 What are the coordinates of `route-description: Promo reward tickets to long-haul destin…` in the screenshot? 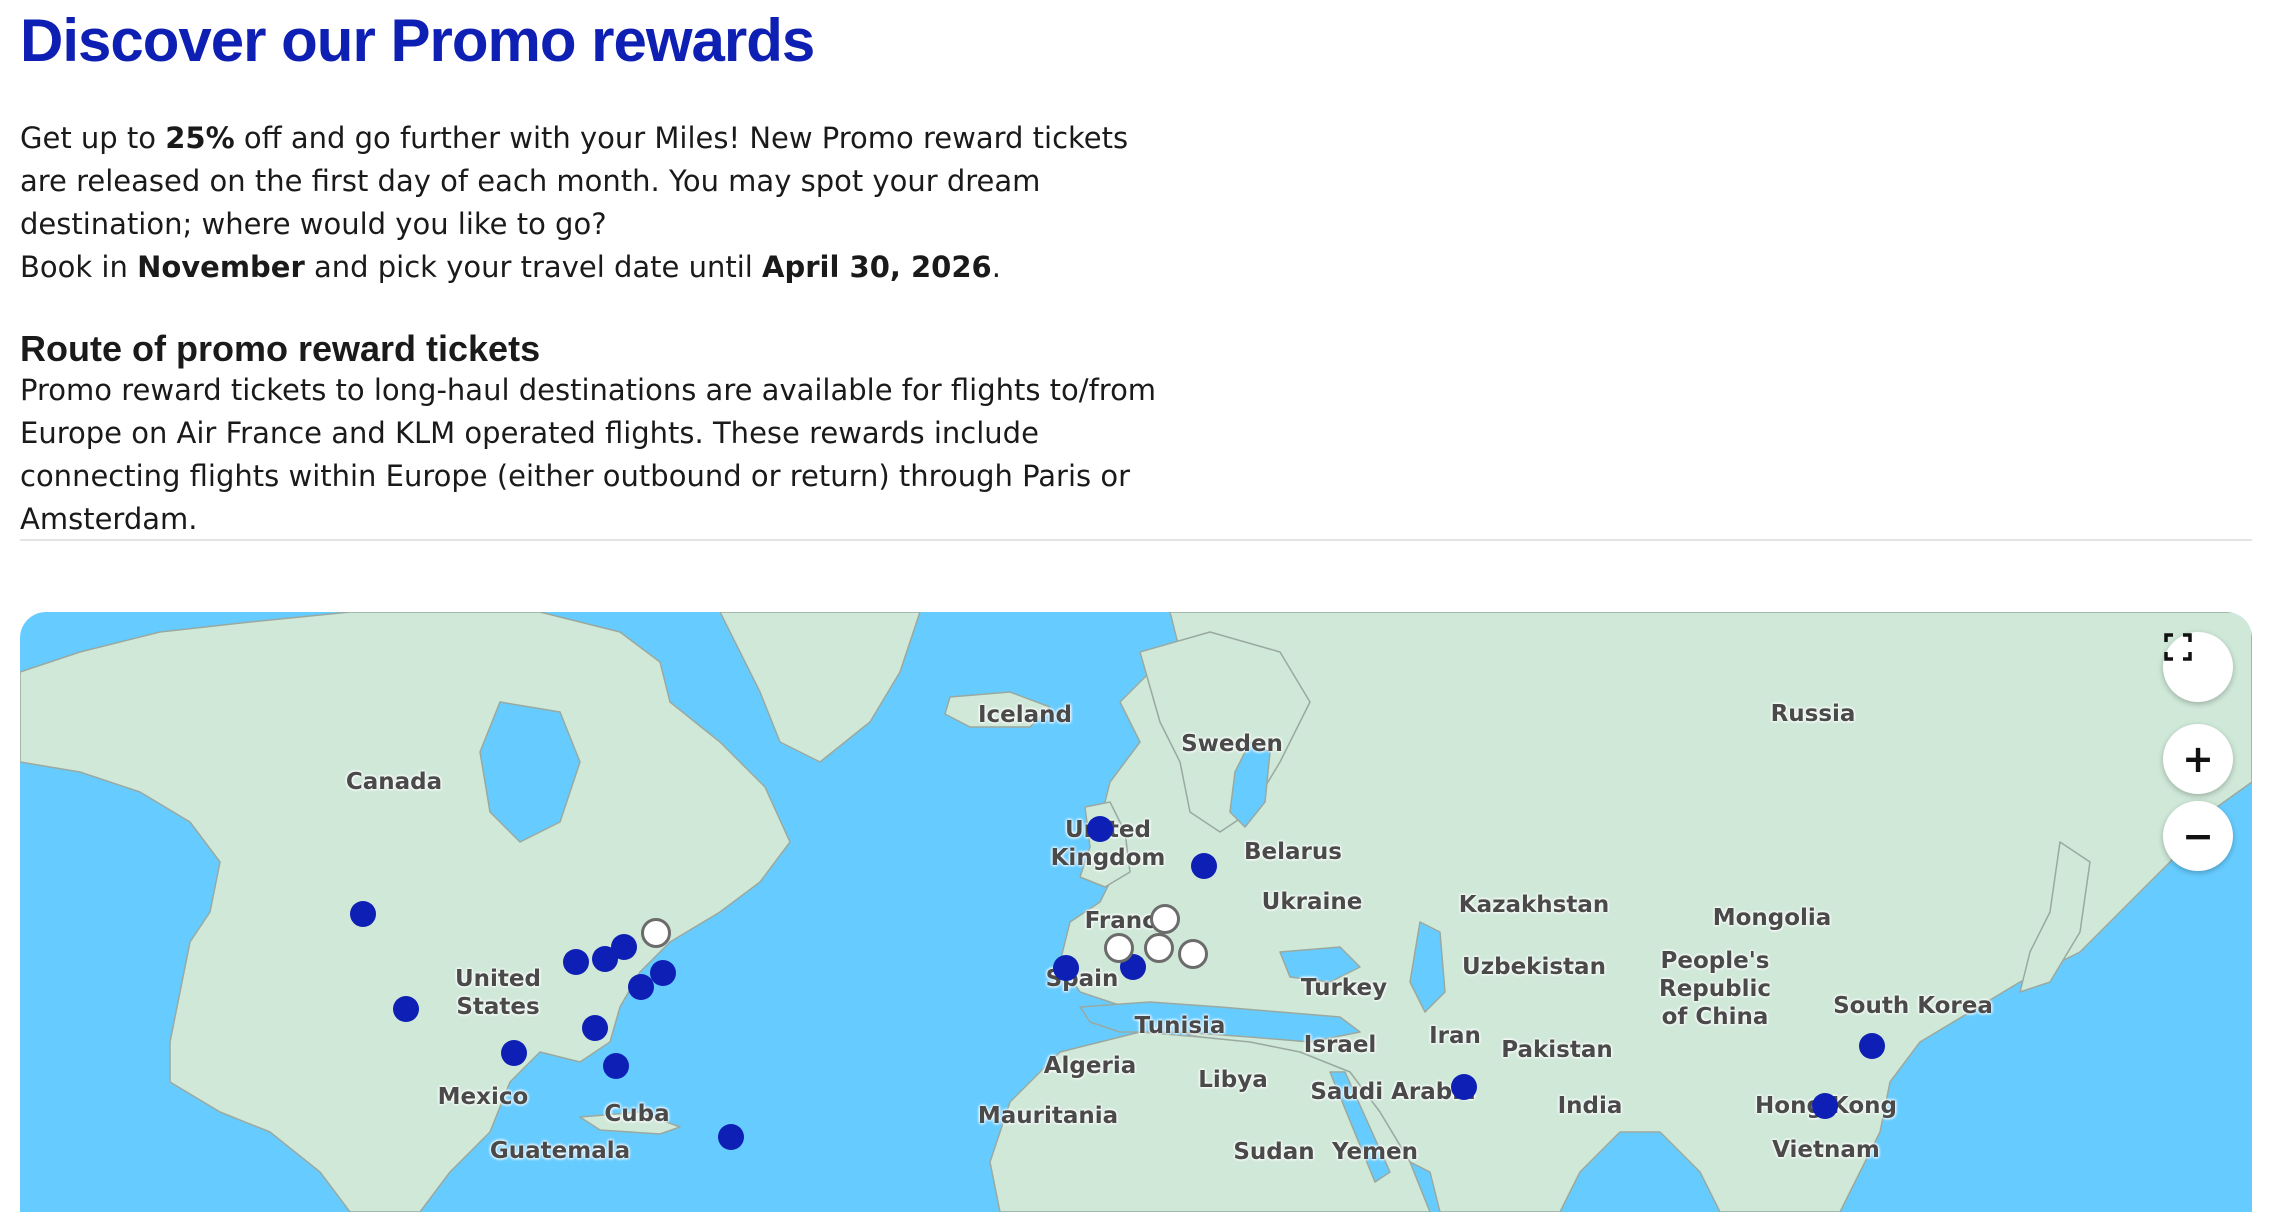 It's located at (588, 454).